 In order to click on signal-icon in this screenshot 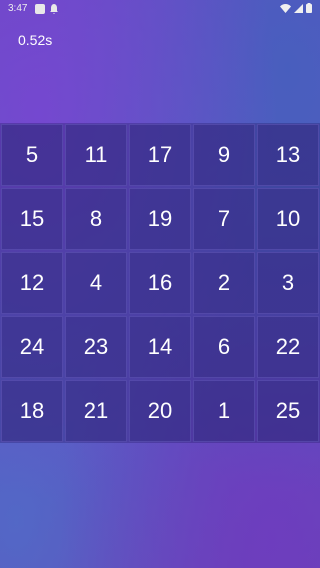, I will do `click(298, 9)`.